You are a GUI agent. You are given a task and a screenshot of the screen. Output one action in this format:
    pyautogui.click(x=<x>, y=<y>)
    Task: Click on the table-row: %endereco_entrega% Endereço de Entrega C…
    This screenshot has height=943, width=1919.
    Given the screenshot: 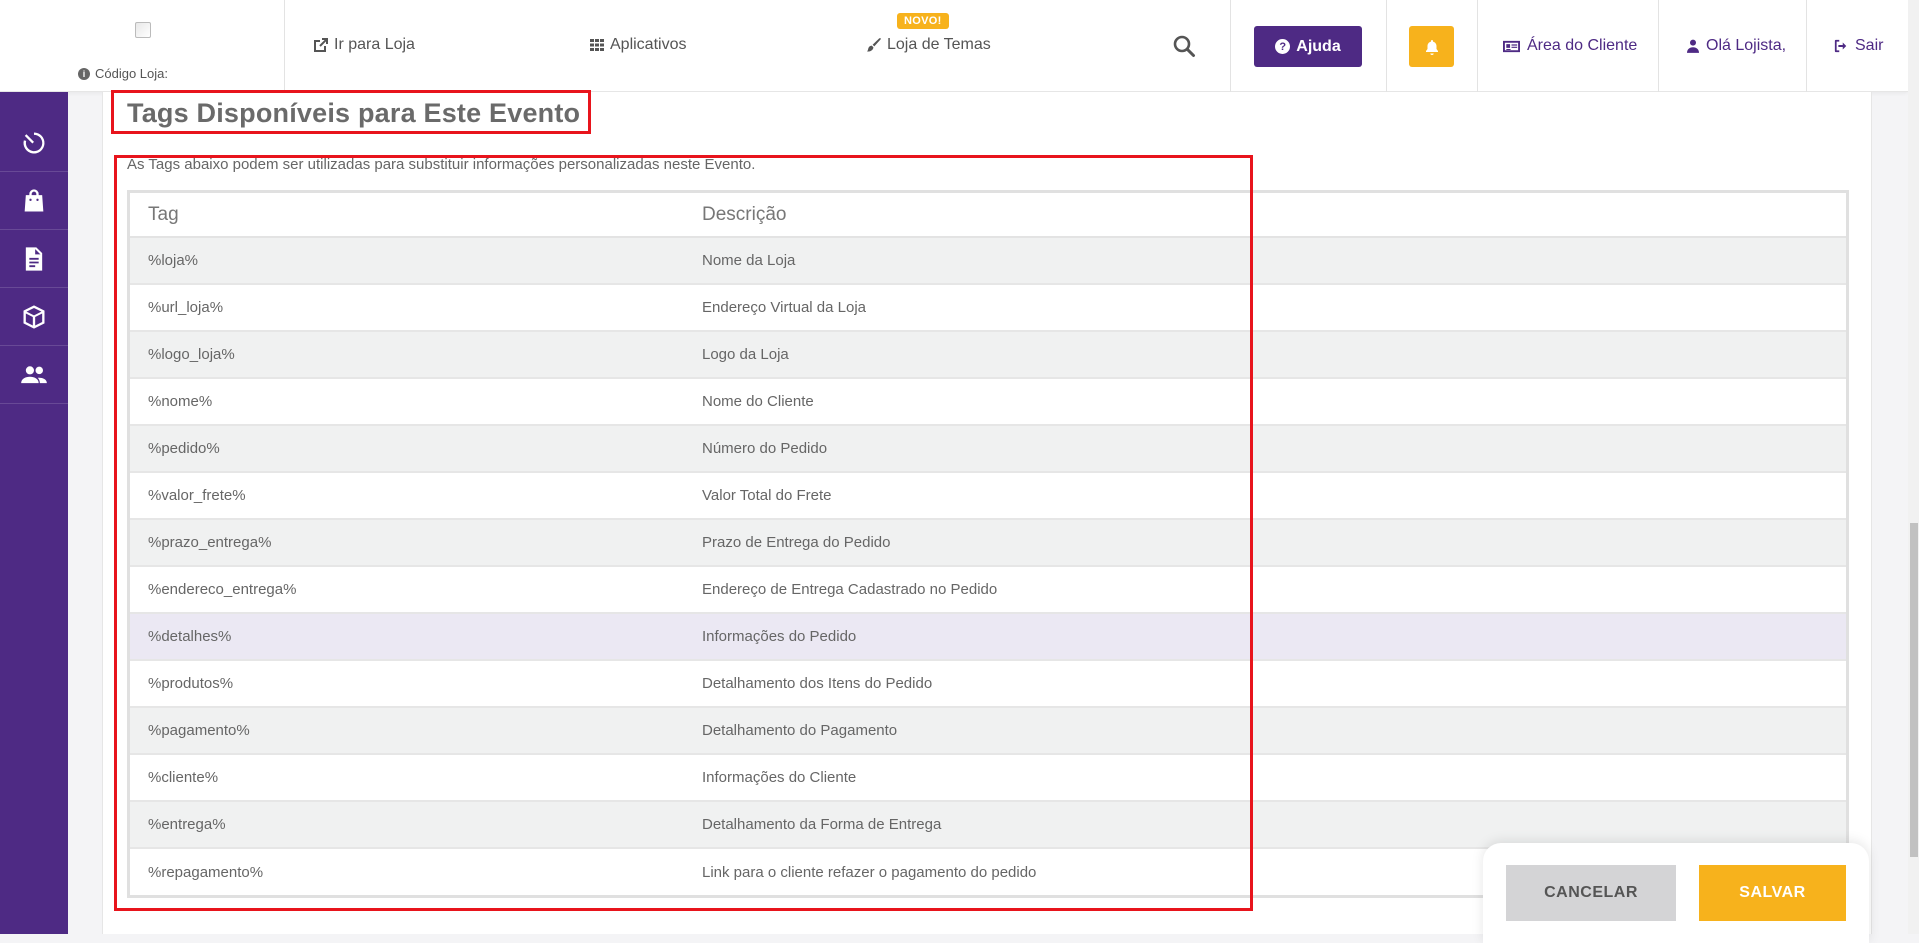 What is the action you would take?
    pyautogui.click(x=988, y=589)
    